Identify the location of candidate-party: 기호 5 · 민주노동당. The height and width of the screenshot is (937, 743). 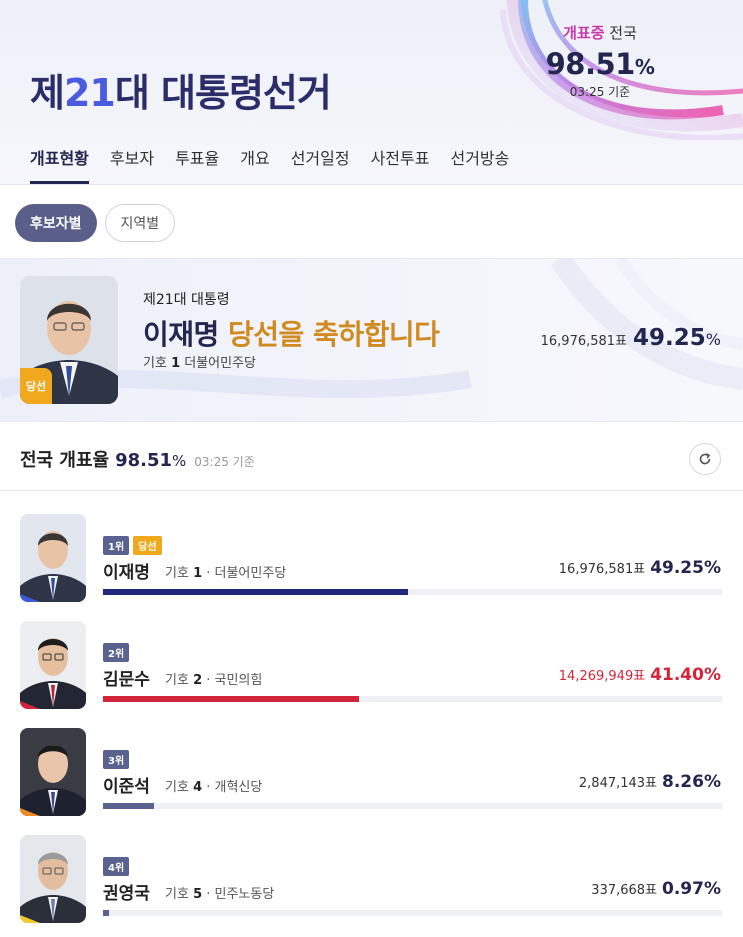
(220, 894).